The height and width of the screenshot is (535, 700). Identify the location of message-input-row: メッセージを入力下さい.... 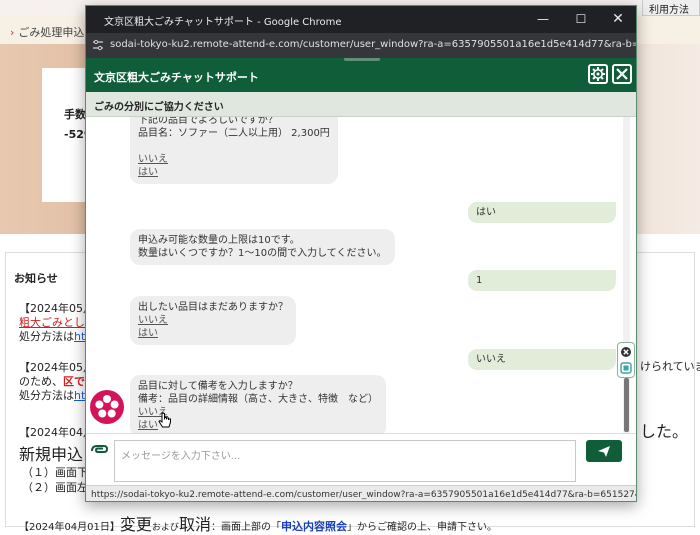
(361, 459).